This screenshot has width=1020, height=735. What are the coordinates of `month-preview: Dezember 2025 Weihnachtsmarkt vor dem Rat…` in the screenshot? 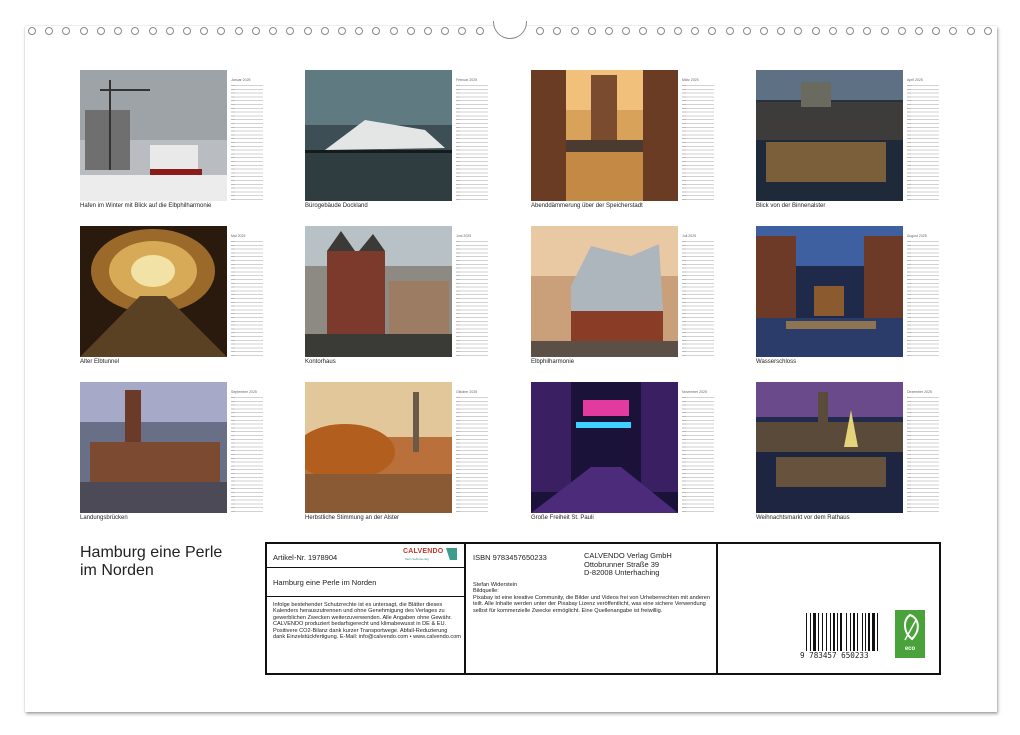 It's located at (848, 456).